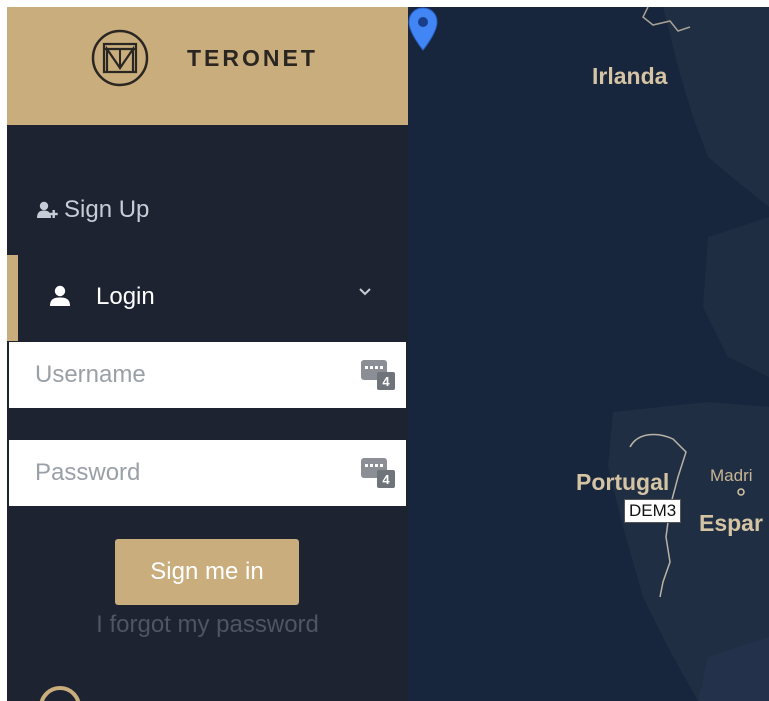  What do you see at coordinates (207, 572) in the screenshot?
I see `sign-in-button: Sign me in` at bounding box center [207, 572].